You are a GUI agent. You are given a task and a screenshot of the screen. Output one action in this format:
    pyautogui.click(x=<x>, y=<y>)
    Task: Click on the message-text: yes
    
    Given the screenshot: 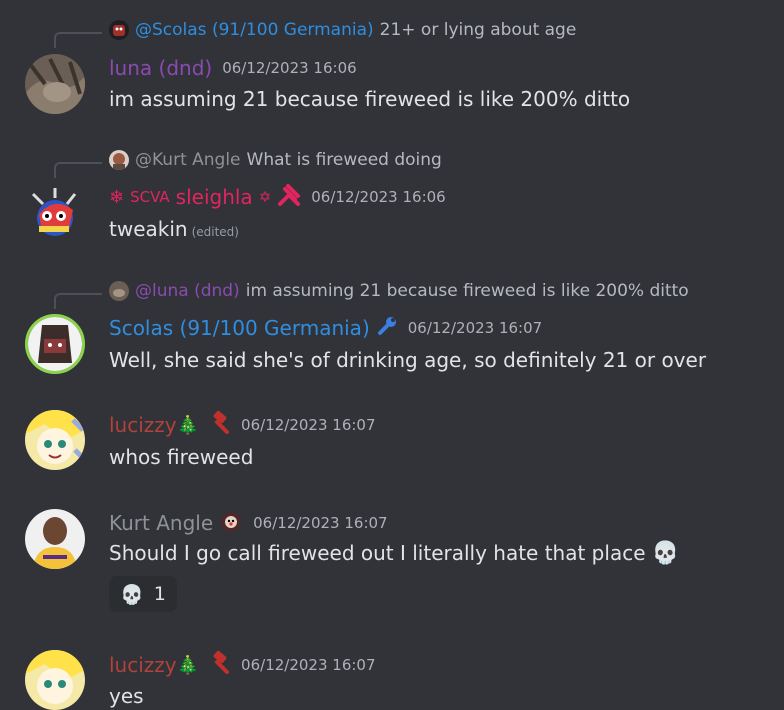 What is the action you would take?
    pyautogui.click(x=126, y=696)
    